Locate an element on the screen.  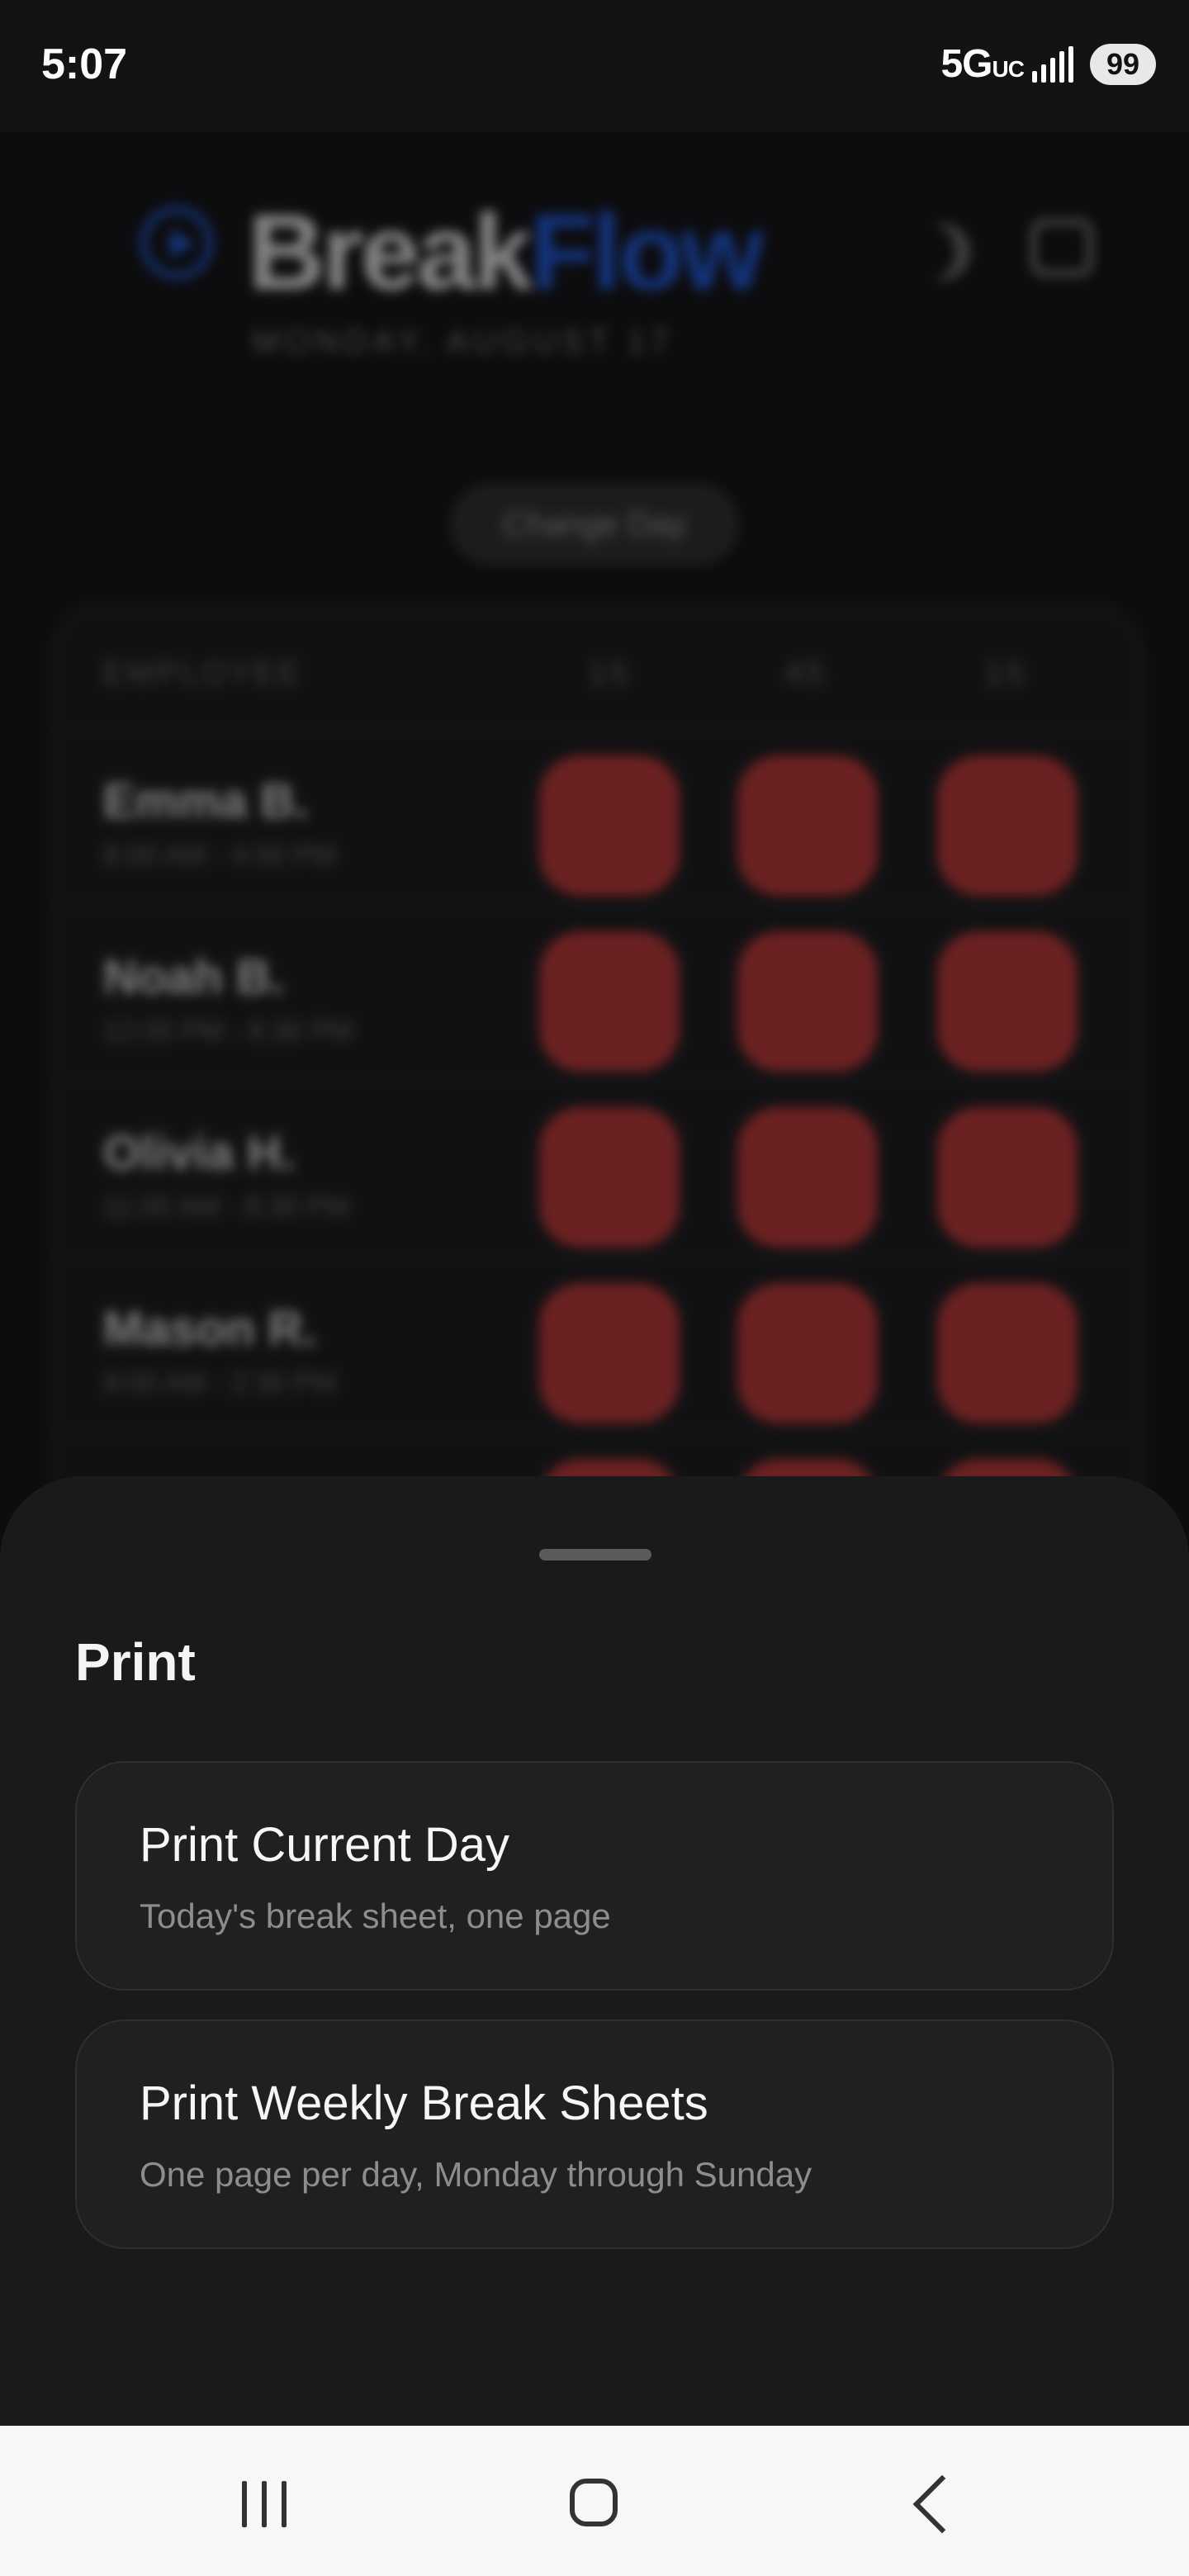
employee-hours: 8:00 AM - 4:00 PM is located at coordinates (219, 855).